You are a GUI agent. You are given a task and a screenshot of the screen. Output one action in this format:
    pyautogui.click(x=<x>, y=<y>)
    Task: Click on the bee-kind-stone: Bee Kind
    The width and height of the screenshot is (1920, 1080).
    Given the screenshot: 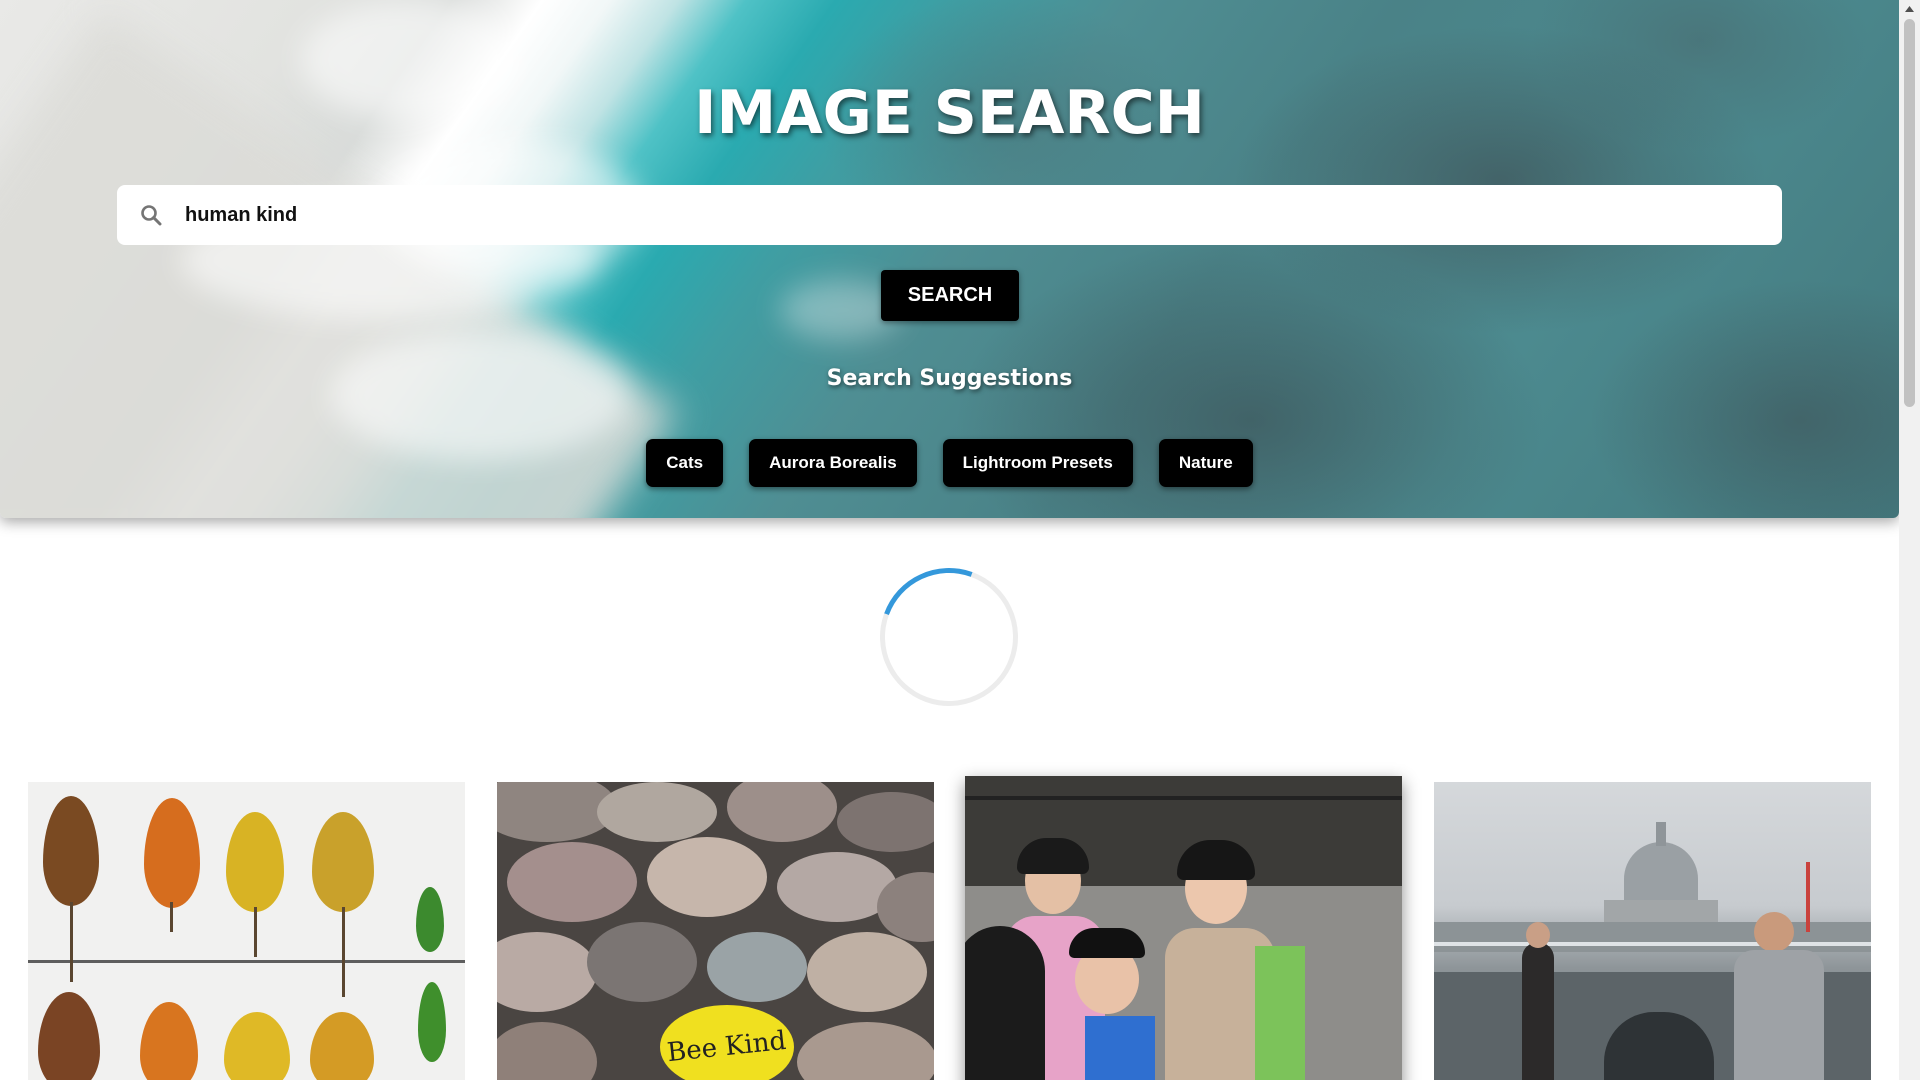 What is the action you would take?
    pyautogui.click(x=727, y=1041)
    